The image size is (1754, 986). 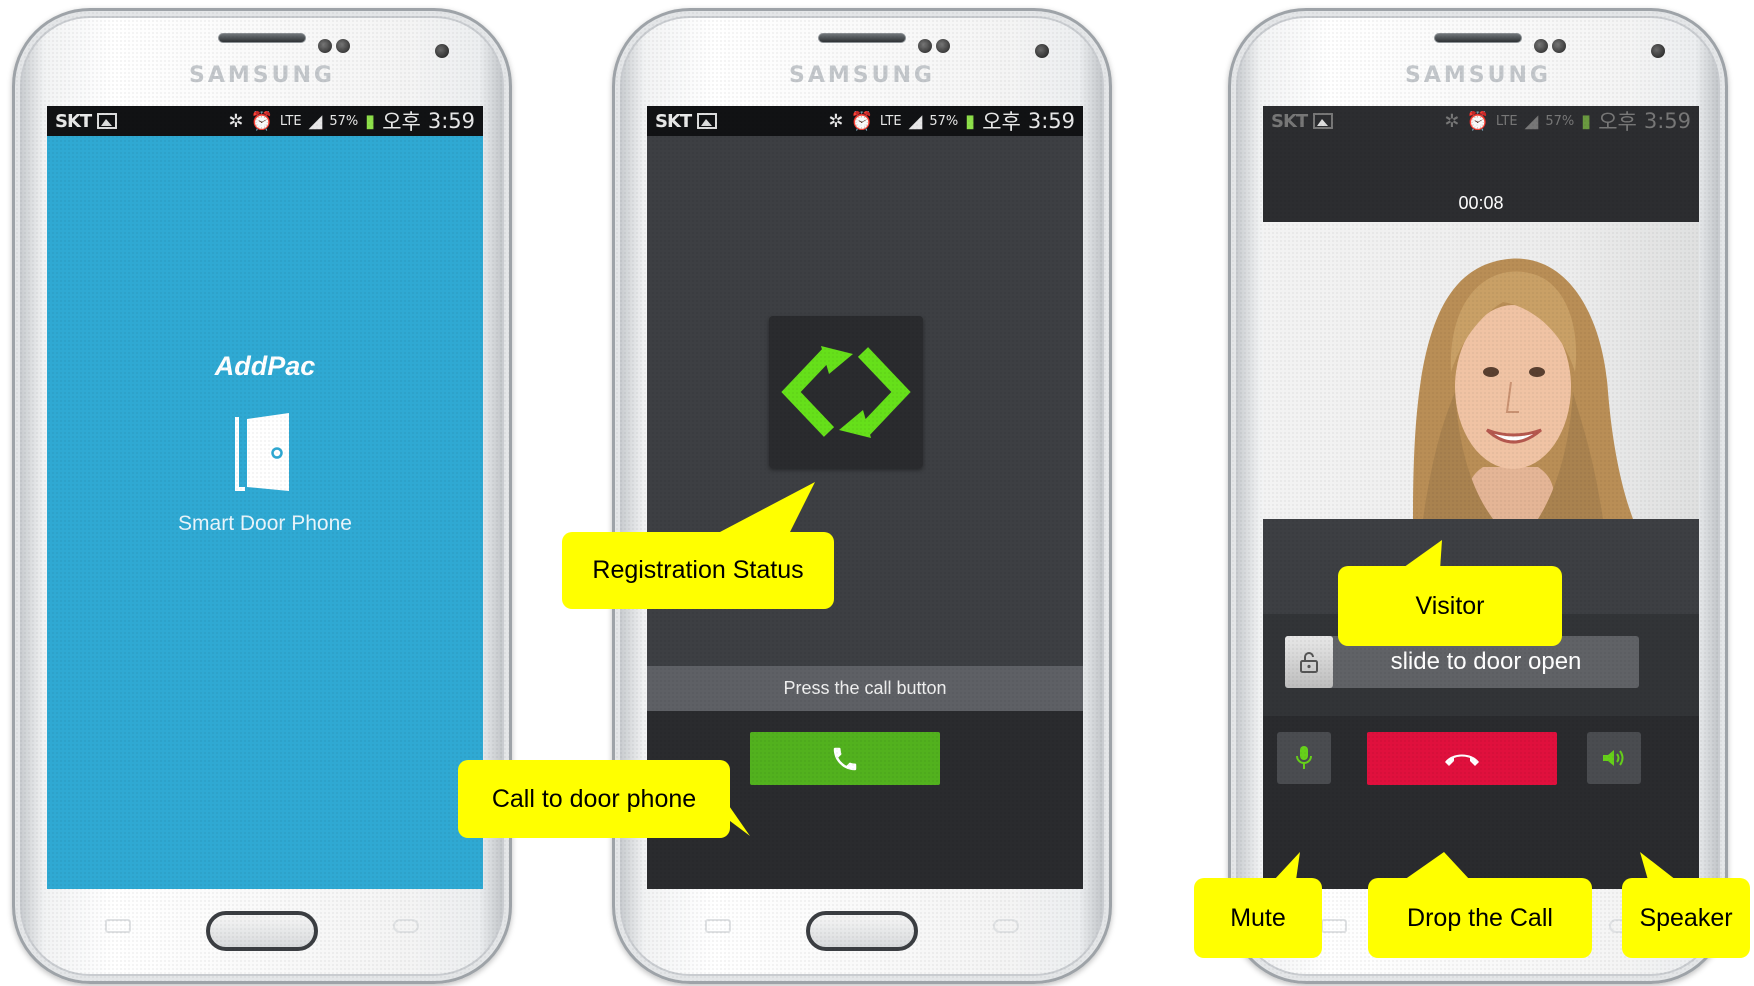 What do you see at coordinates (1437, 866) in the screenshot?
I see `drop-the-call-pointer` at bounding box center [1437, 866].